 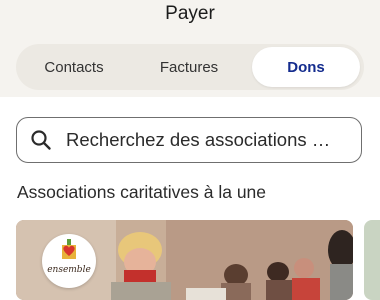 I want to click on section-title: Associations caritatives à la une, so click(x=142, y=192).